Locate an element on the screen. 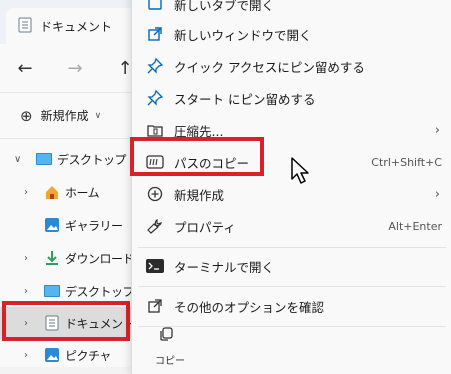 This screenshot has width=451, height=374. menu-item-label: クイック アクセスにピン留めする is located at coordinates (269, 67).